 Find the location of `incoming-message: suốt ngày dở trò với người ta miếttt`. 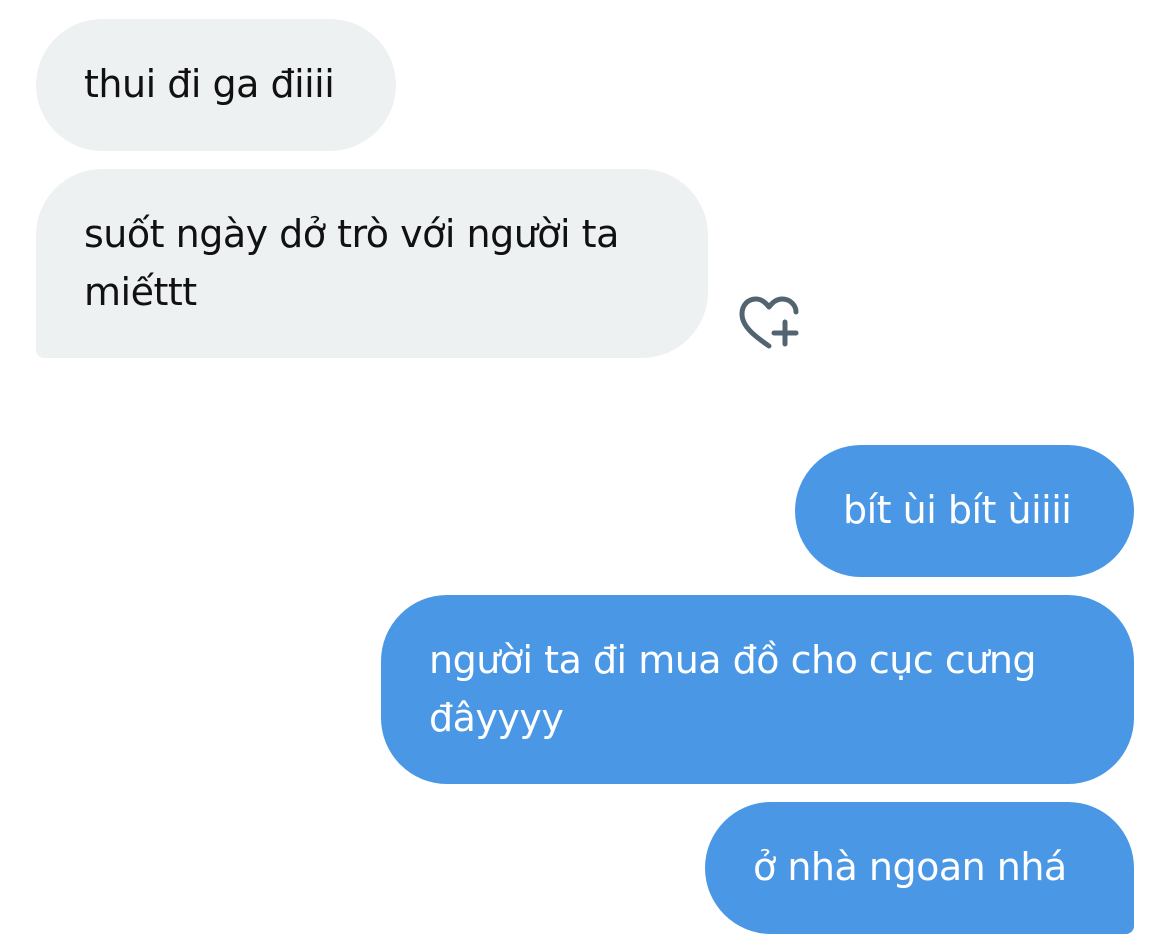

incoming-message: suốt ngày dở trò với người ta miếttt is located at coordinates (372, 263).